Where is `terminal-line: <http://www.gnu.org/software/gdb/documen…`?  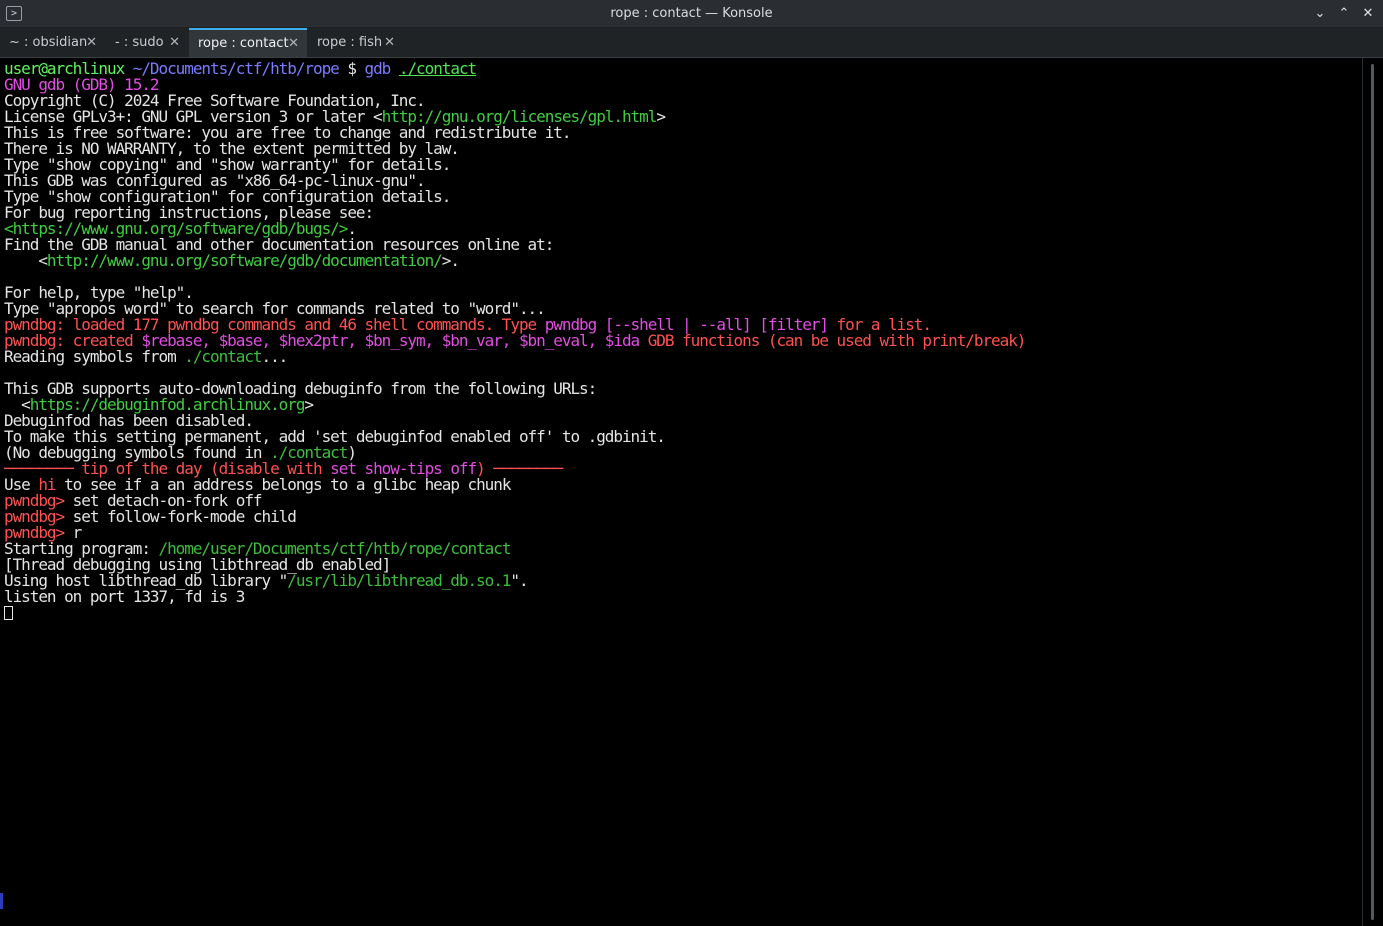
terminal-line: <http://www.gnu.org/software/gdb/documen… is located at coordinates (514, 261).